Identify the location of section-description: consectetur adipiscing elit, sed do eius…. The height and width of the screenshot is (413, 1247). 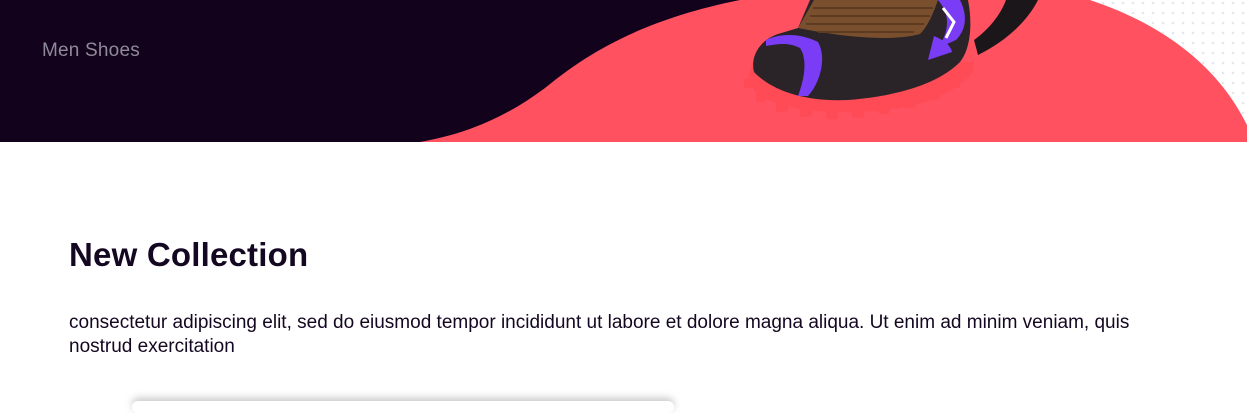
(599, 334).